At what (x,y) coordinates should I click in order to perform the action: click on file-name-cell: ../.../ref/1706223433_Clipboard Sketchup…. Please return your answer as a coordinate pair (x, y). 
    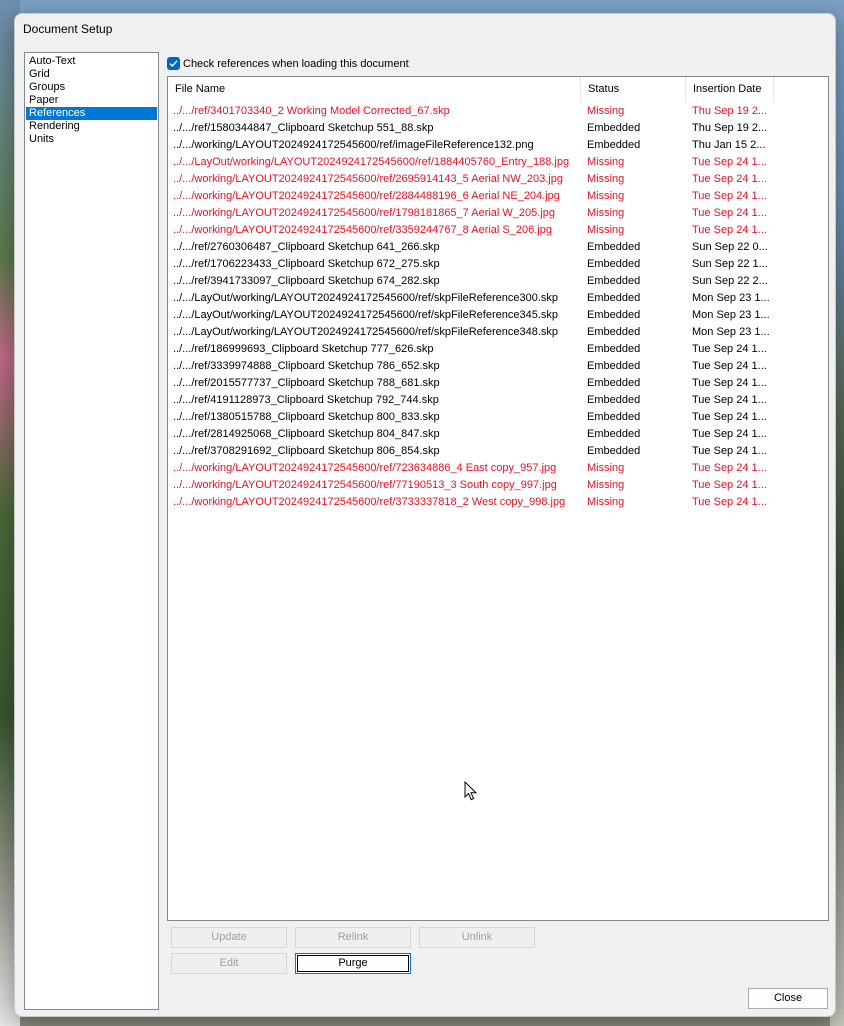
    Looking at the image, I should click on (306, 264).